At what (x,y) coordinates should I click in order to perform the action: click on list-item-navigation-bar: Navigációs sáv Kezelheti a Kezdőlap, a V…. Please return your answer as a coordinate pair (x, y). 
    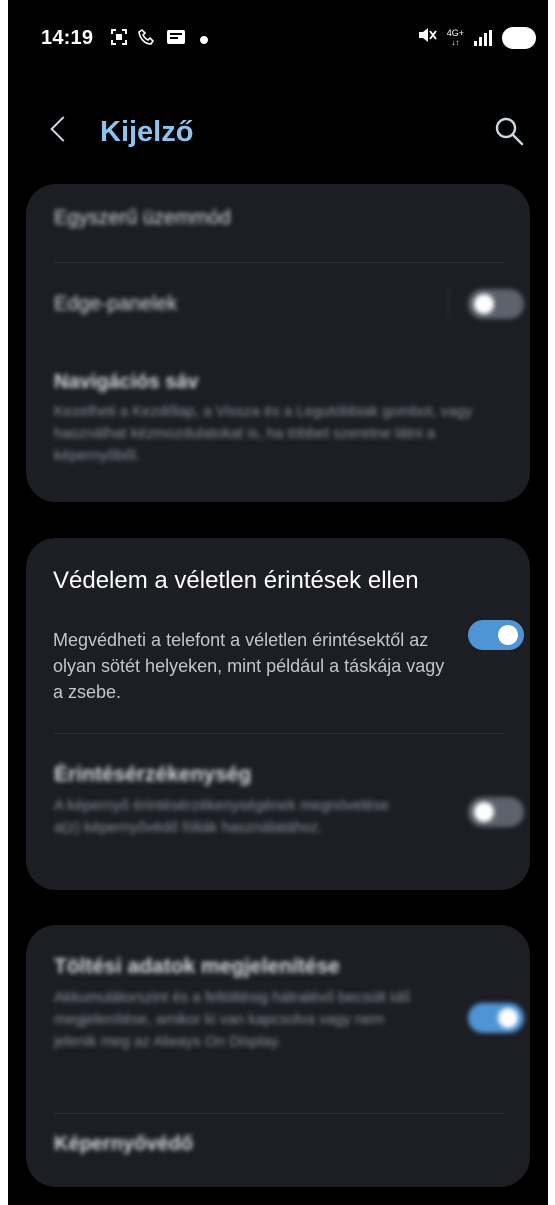
    Looking at the image, I should click on (278, 424).